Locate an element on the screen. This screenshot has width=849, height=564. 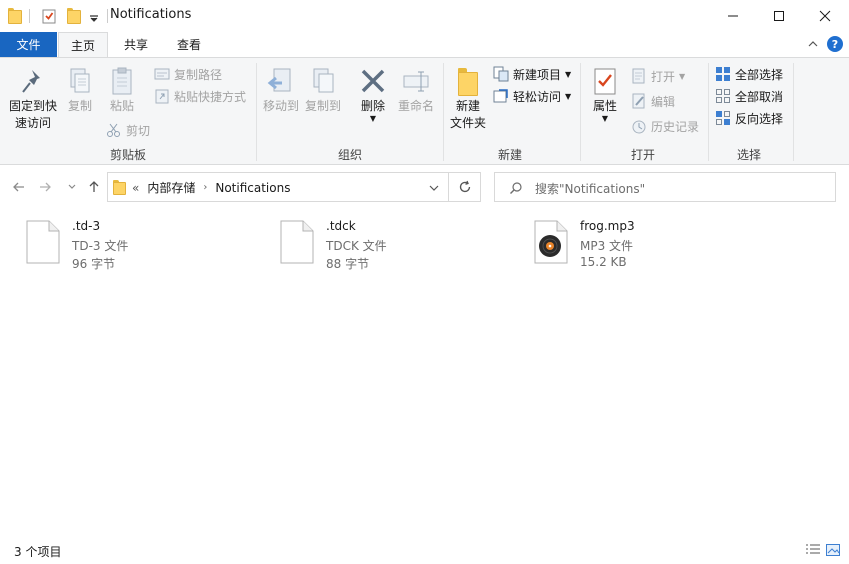
address-history-chevron-icon is located at coordinates (434, 188).